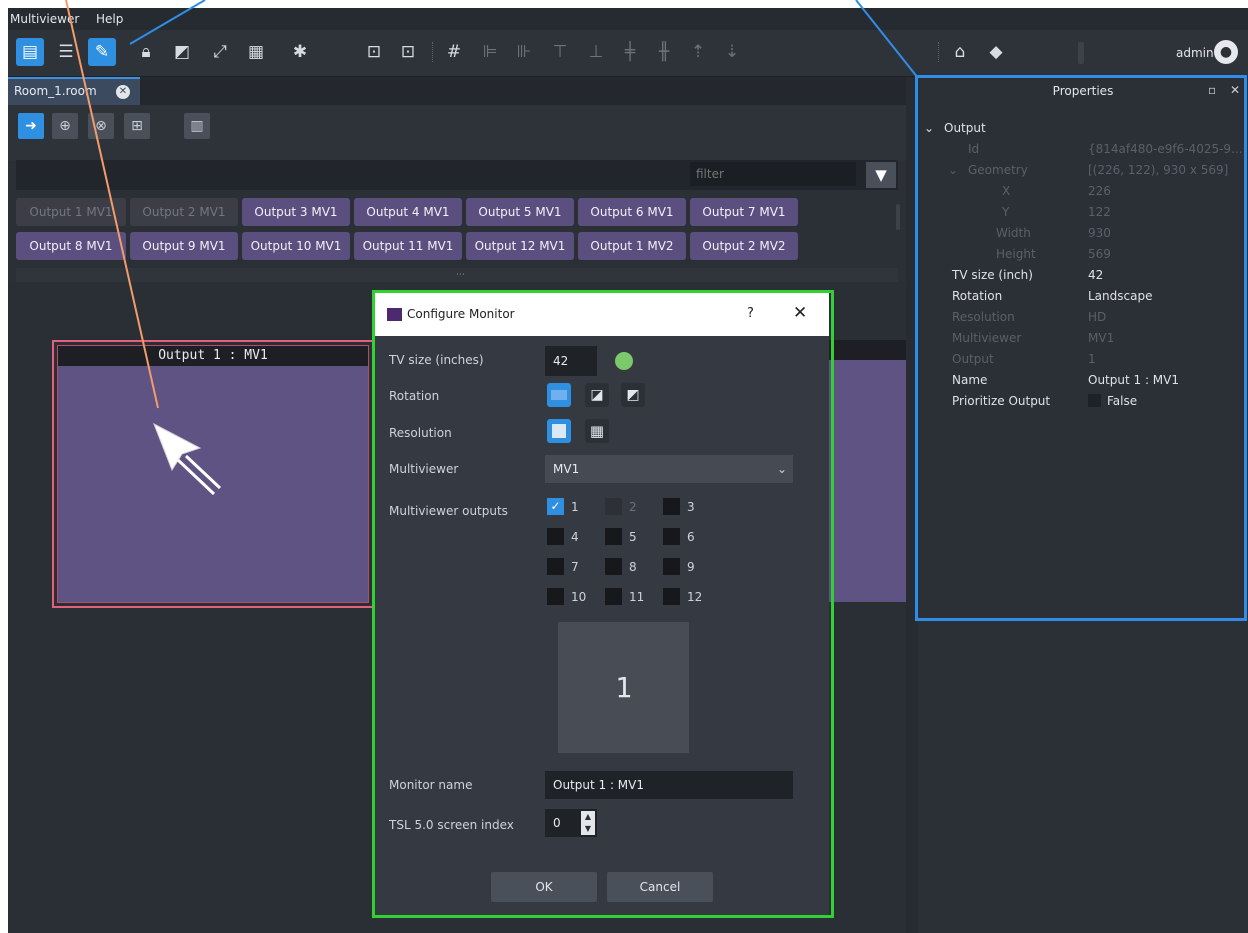 The width and height of the screenshot is (1248, 933). What do you see at coordinates (55, 91) in the screenshot?
I see `tab-room-label: Room_1.room` at bounding box center [55, 91].